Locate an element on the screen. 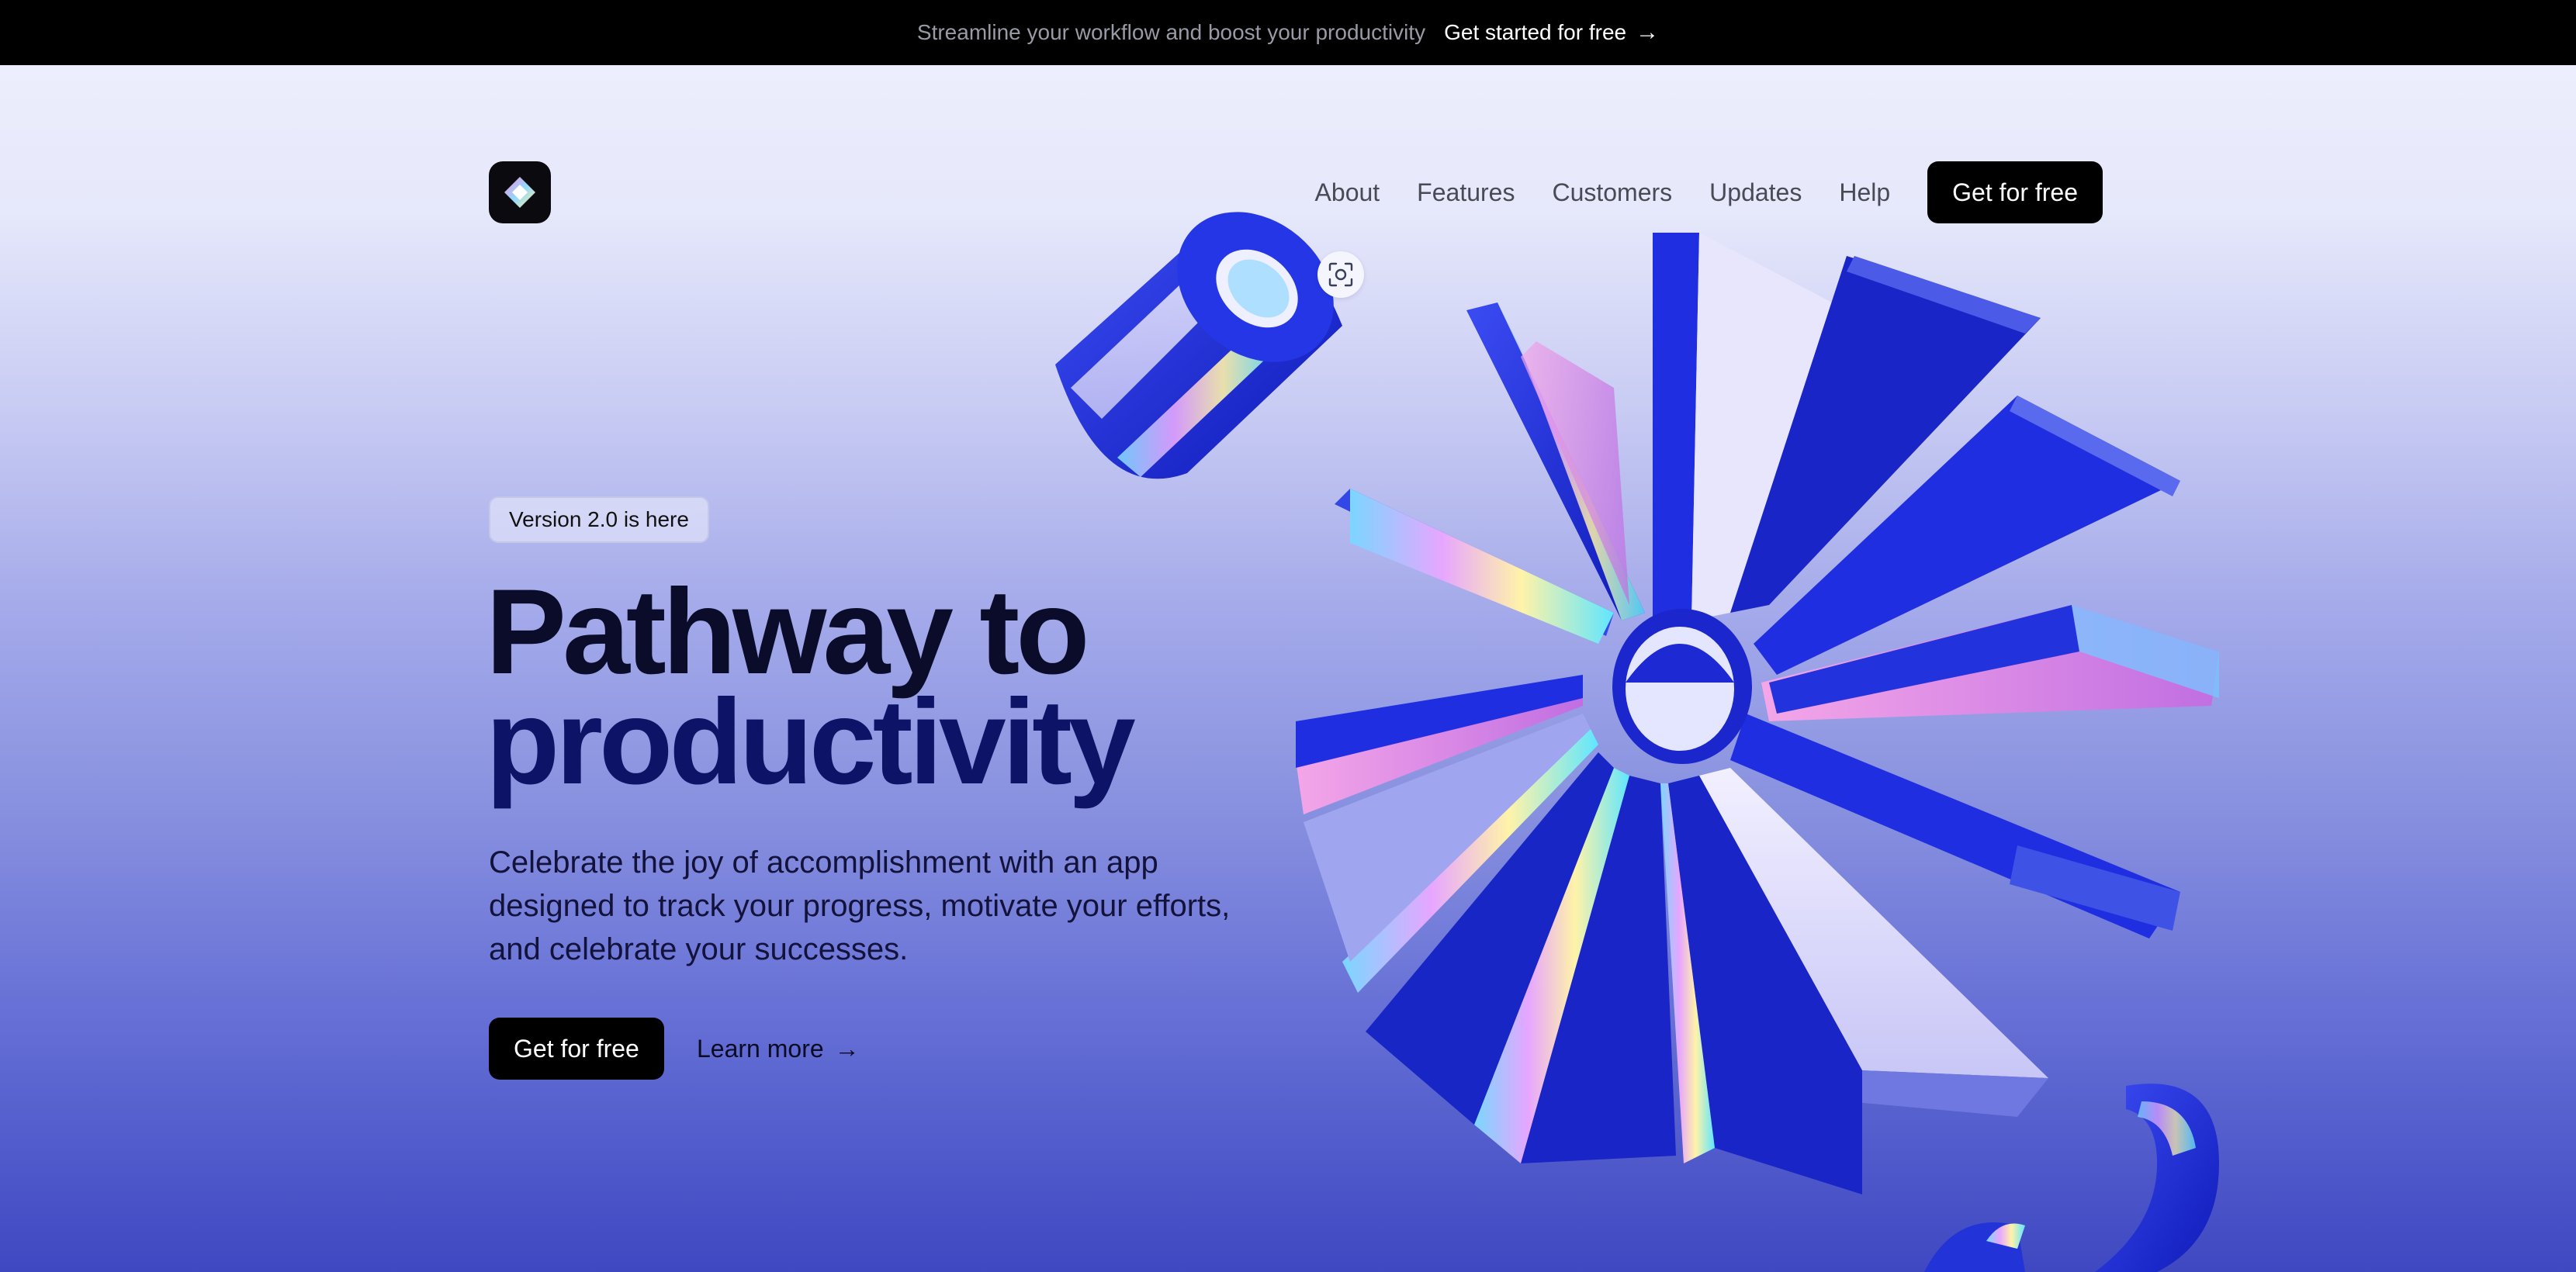 The width and height of the screenshot is (2576, 1272). announcement-link: Get started for free → is located at coordinates (1551, 32).